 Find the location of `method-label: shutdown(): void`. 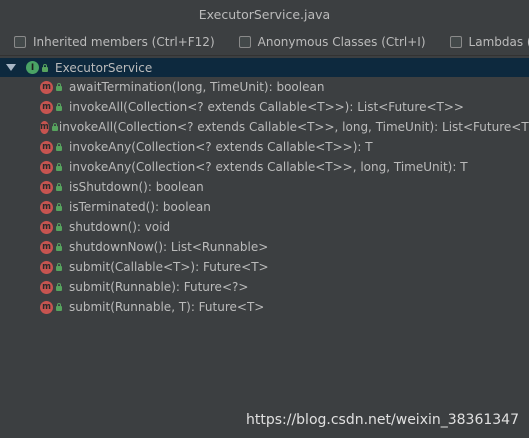

method-label: shutdown(): void is located at coordinates (120, 227).